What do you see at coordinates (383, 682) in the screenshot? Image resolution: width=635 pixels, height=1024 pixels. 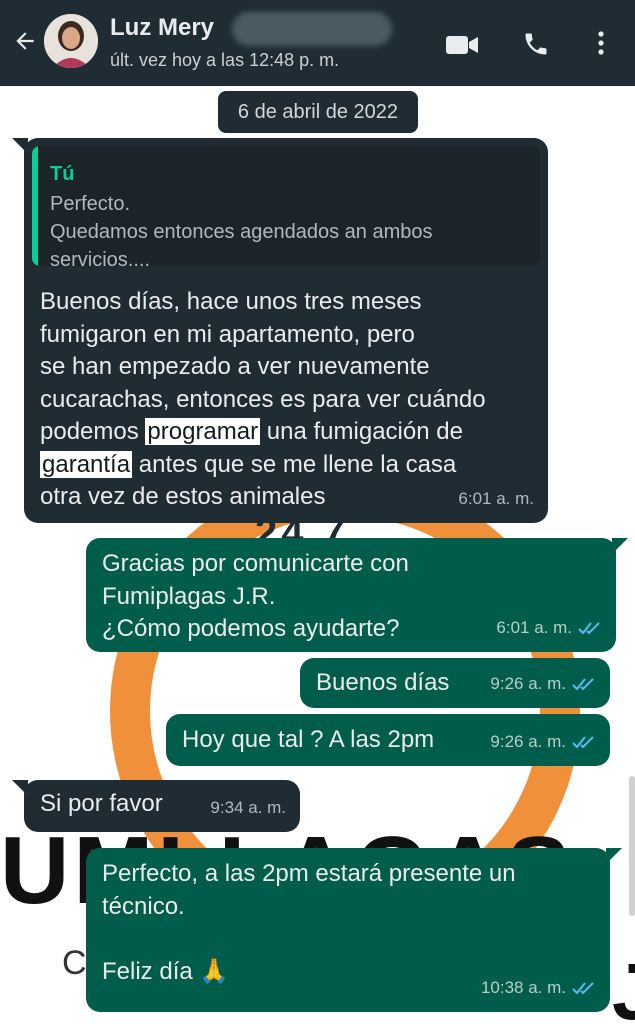 I see `message-text: Buenos días` at bounding box center [383, 682].